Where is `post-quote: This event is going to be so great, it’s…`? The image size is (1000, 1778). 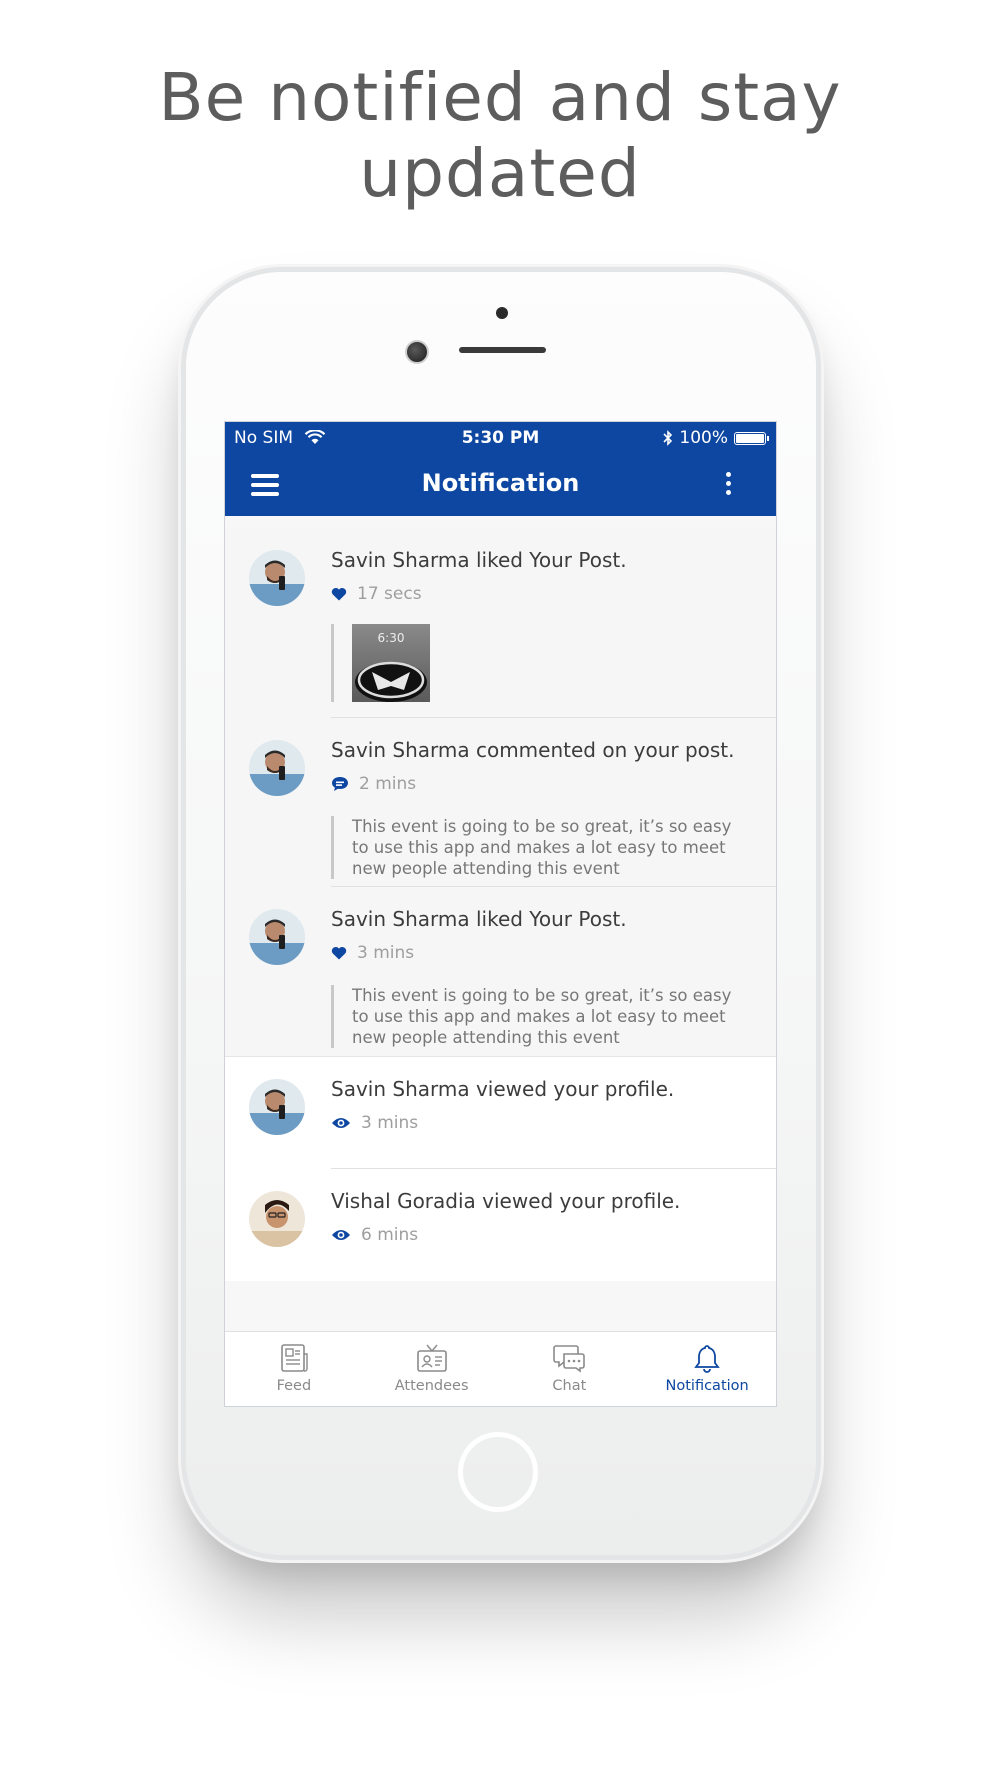
post-quote: This event is going to be so great, it’s… is located at coordinates (541, 1016).